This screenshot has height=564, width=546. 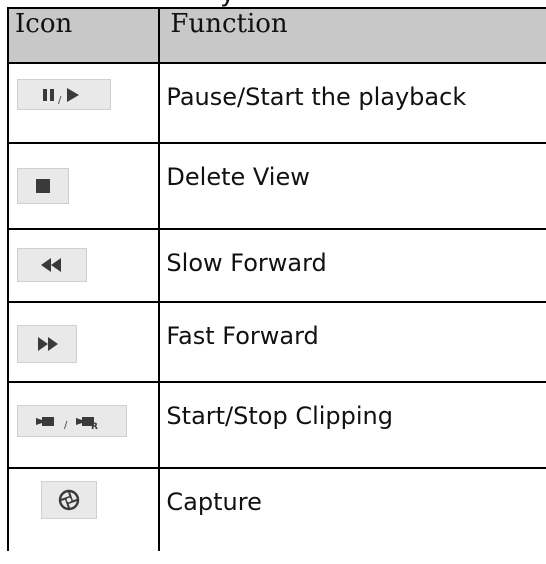 I want to click on function-cell: Capture, so click(x=352, y=509).